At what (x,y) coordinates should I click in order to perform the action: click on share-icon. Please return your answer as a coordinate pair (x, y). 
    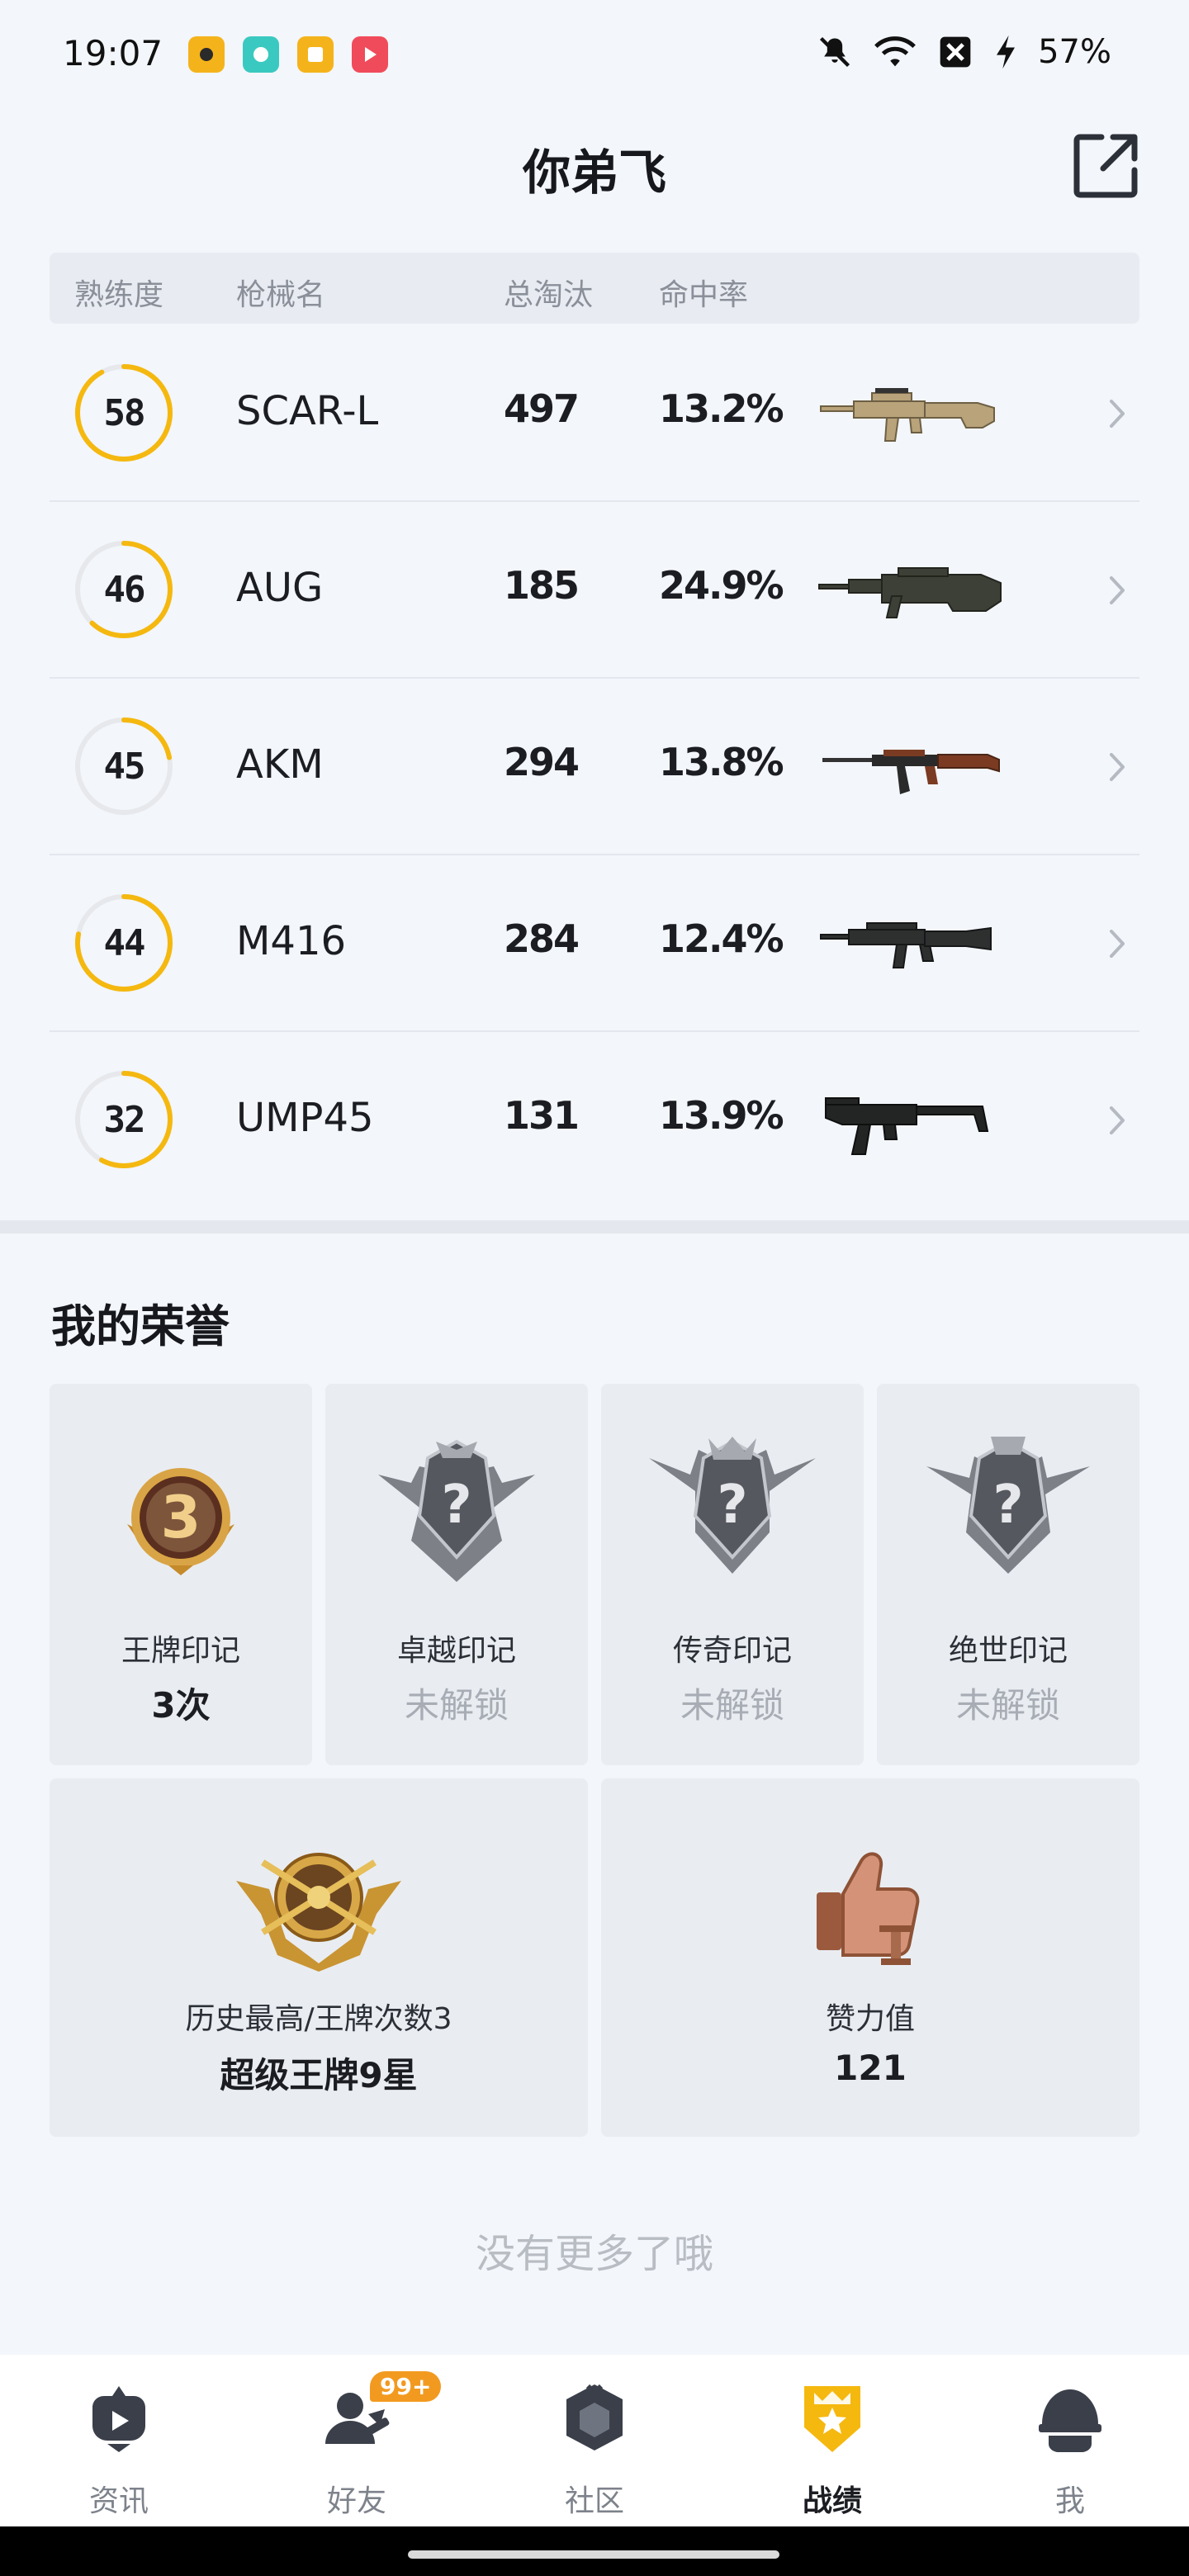
    Looking at the image, I should click on (1105, 166).